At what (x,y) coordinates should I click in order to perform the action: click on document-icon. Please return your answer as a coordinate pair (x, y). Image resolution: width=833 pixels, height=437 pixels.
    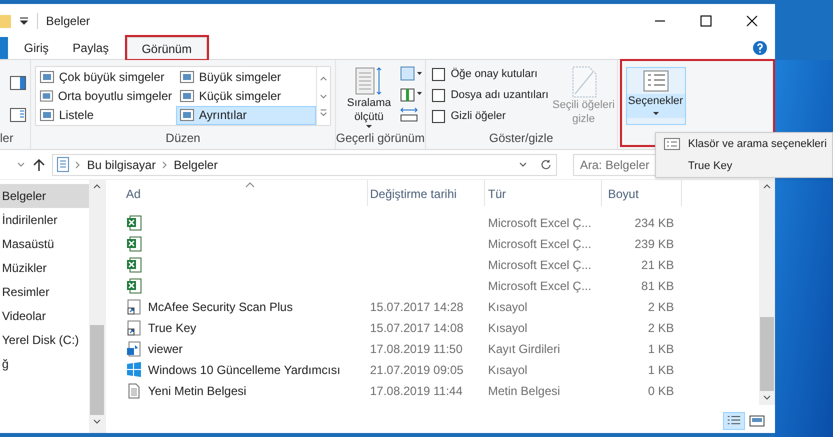
    Looking at the image, I should click on (63, 164).